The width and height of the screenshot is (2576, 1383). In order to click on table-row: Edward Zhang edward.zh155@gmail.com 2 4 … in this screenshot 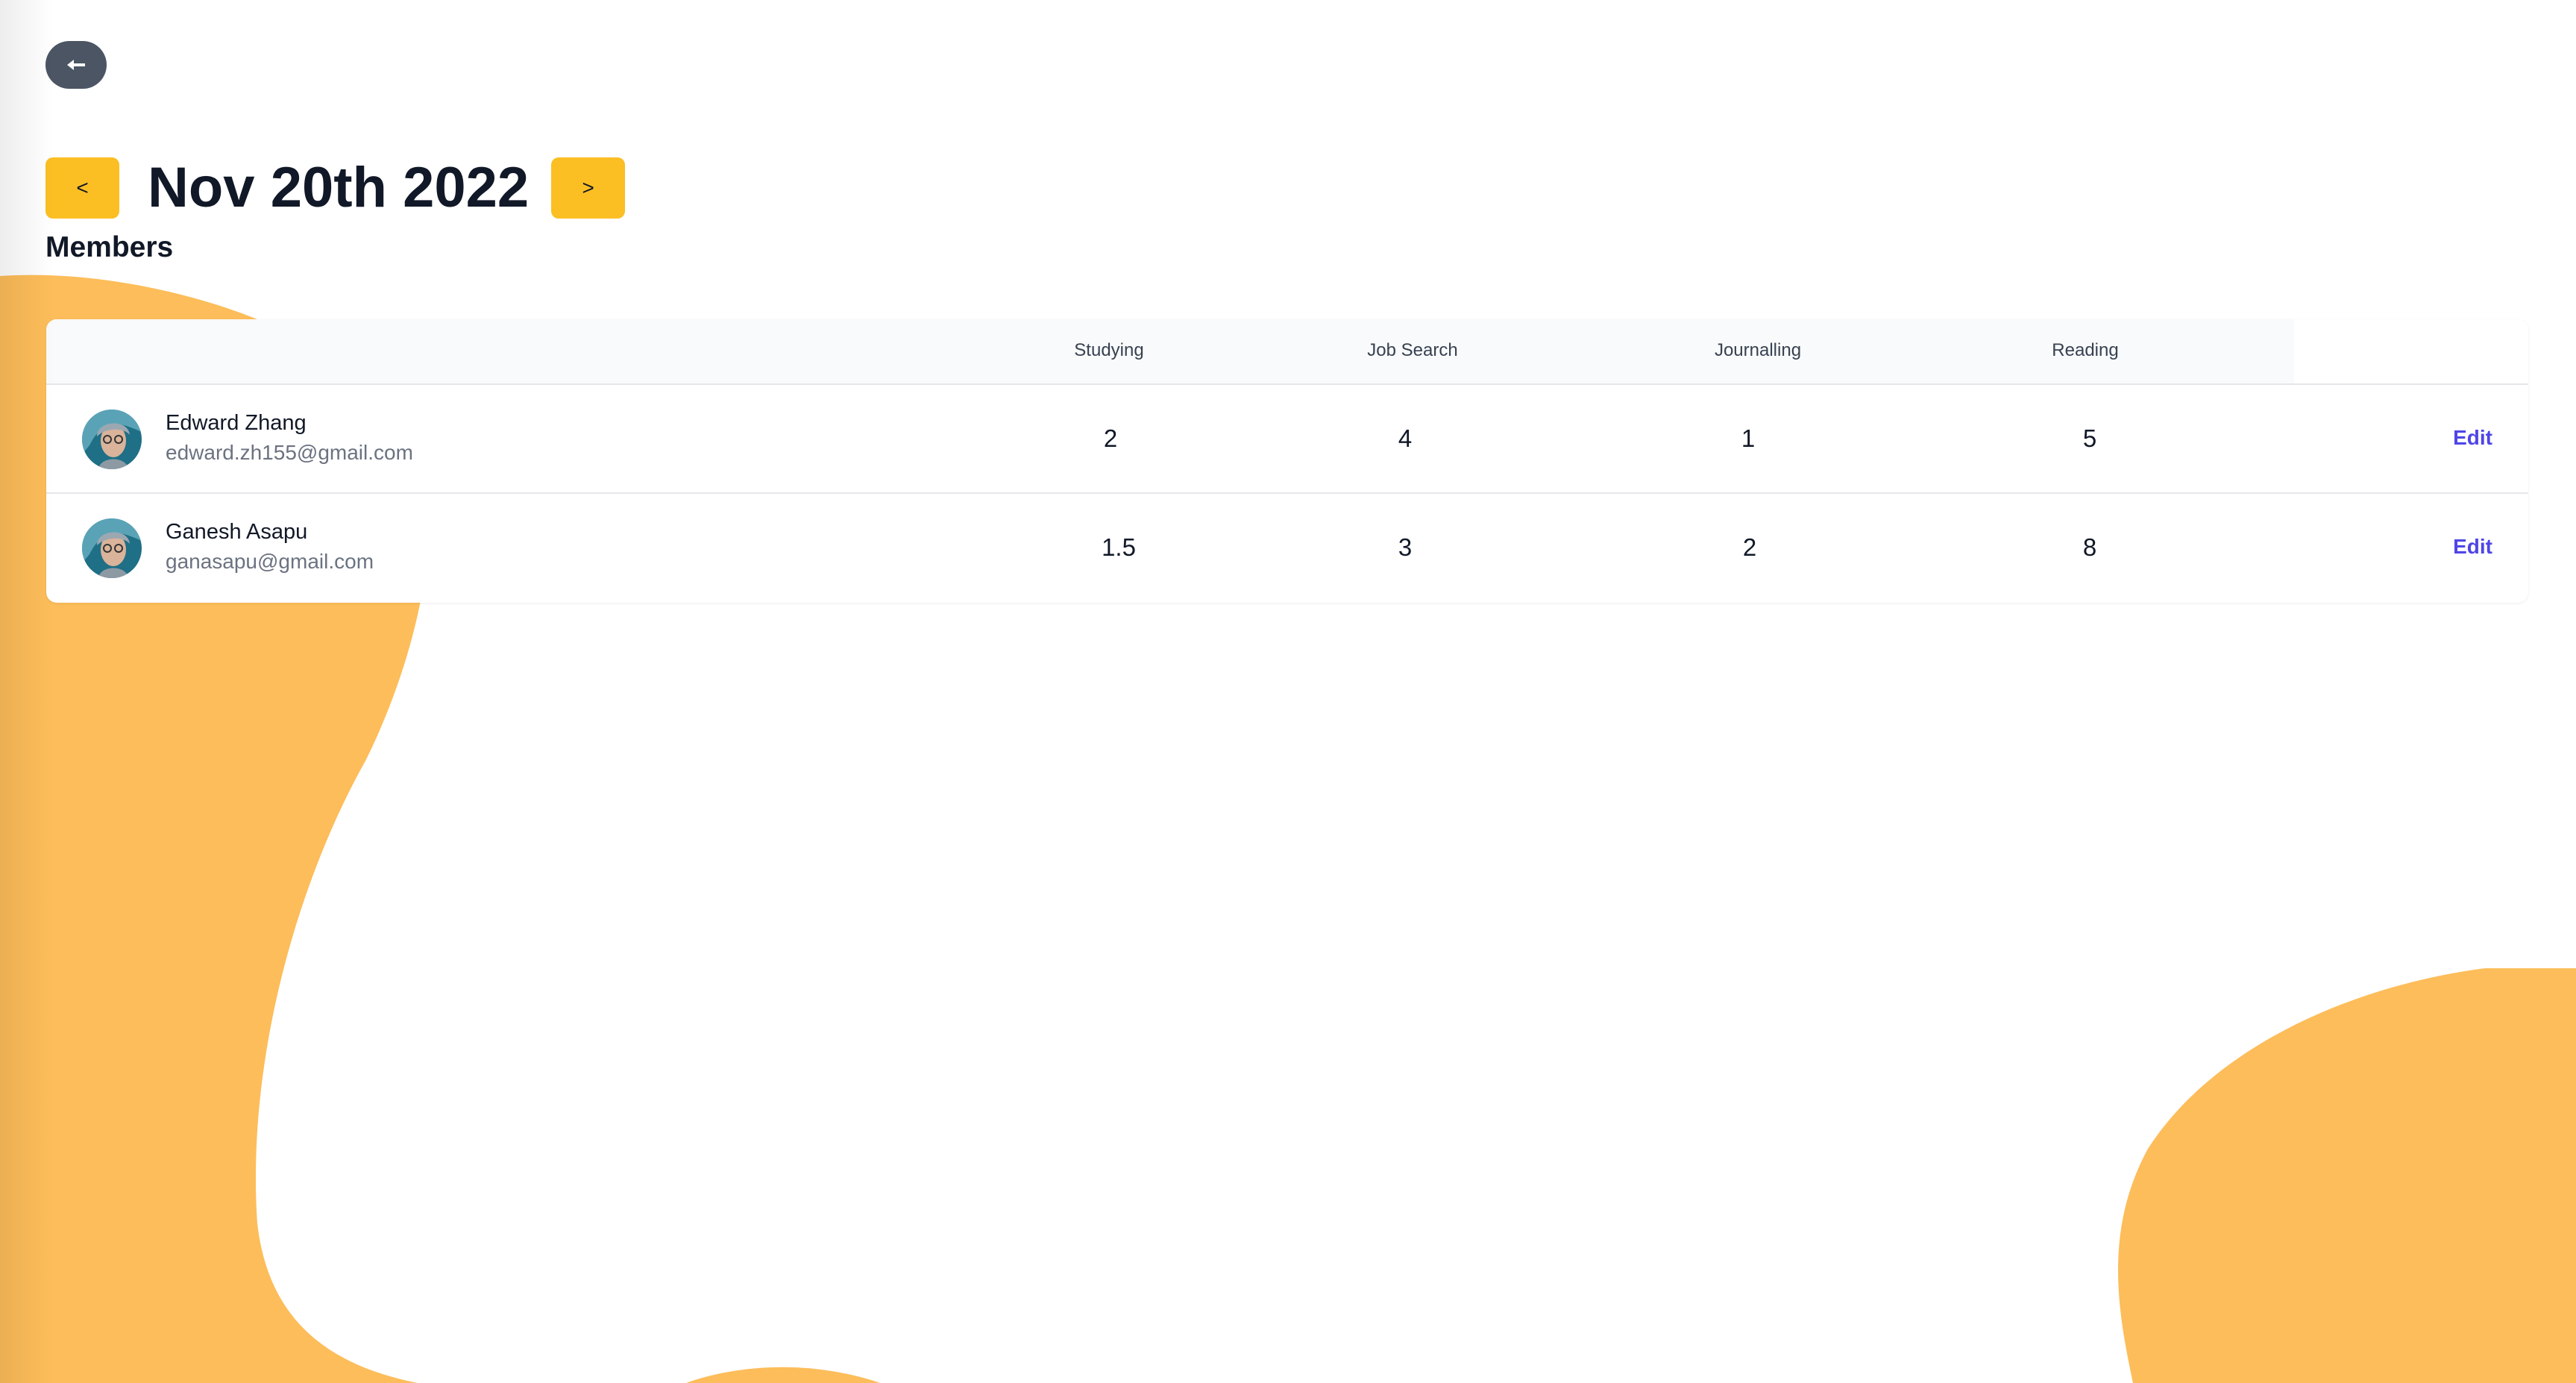, I will do `click(1287, 439)`.